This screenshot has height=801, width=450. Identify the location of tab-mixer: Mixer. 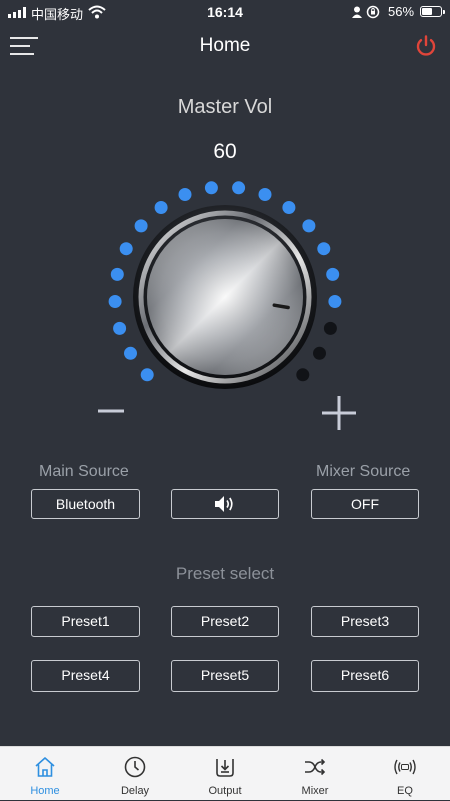
(315, 774).